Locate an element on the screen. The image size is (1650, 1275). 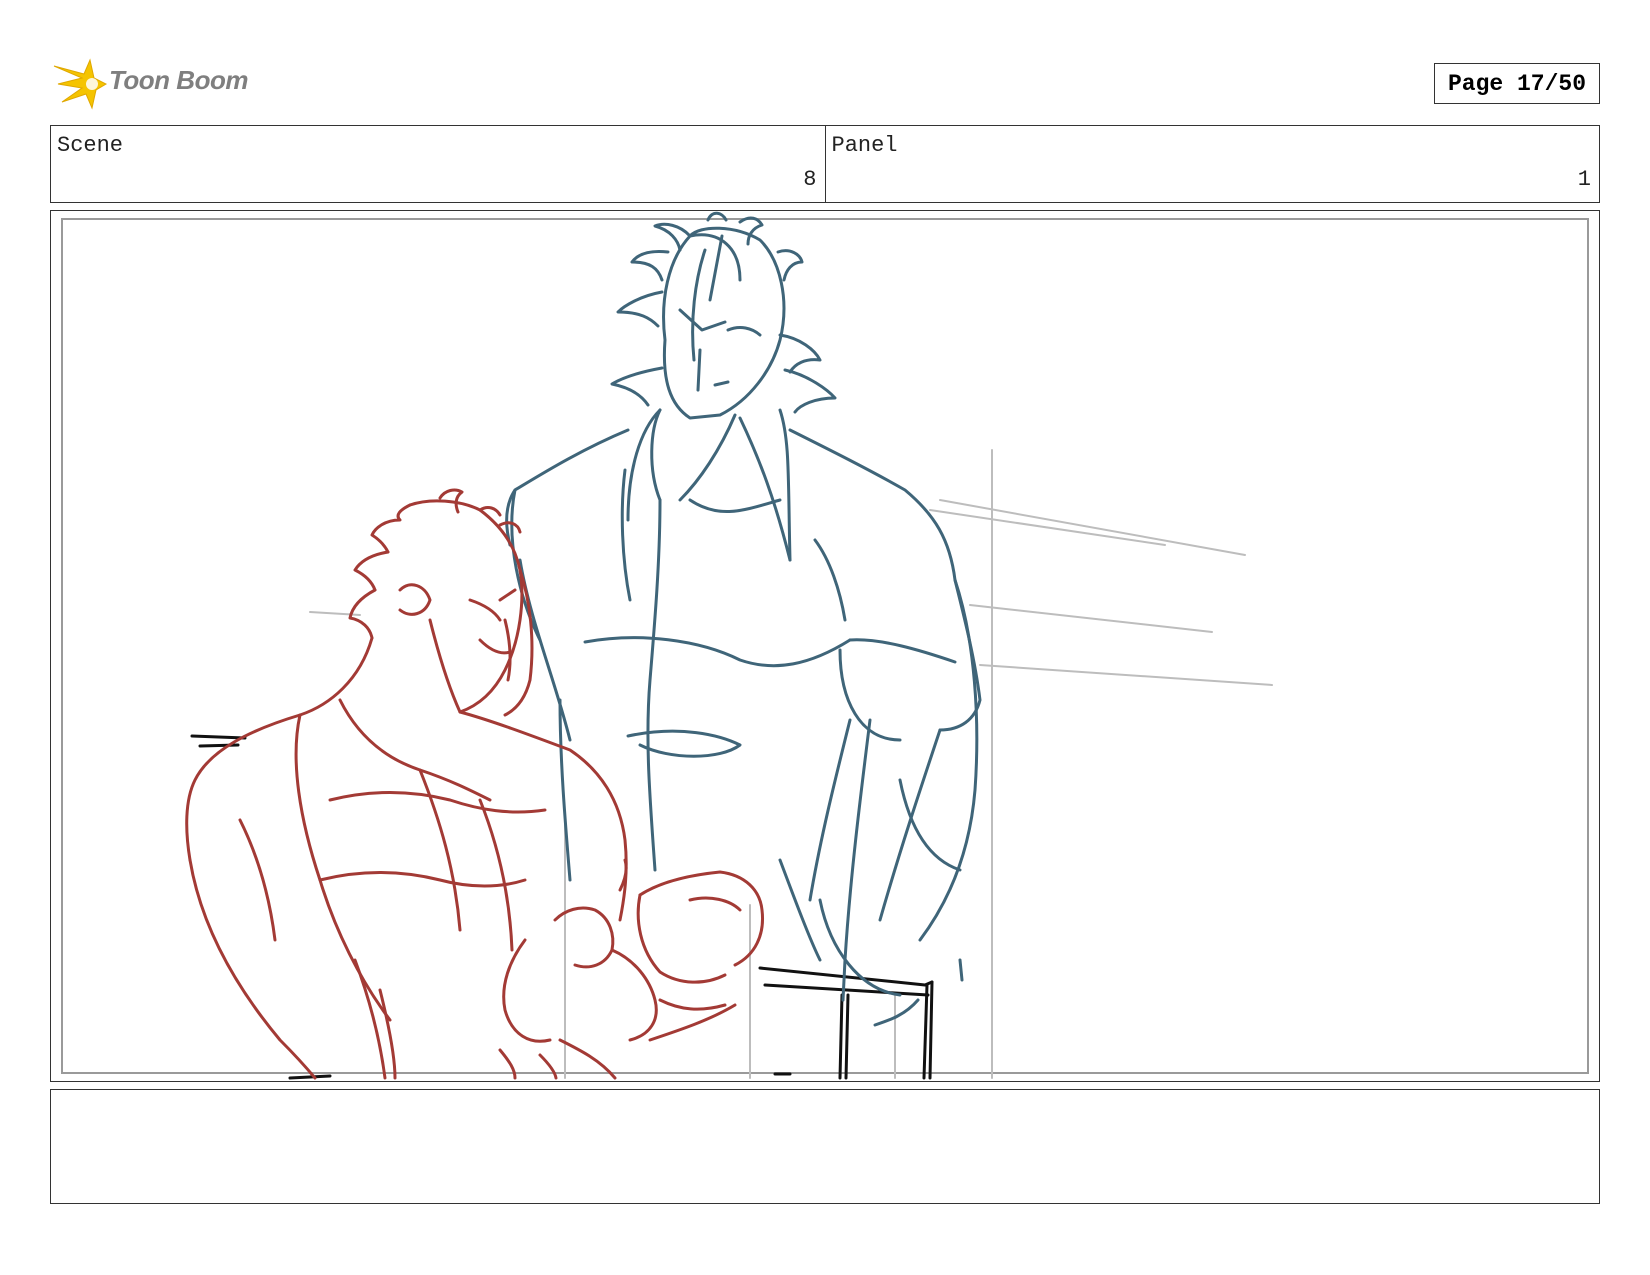
notes-box is located at coordinates (825, 1146).